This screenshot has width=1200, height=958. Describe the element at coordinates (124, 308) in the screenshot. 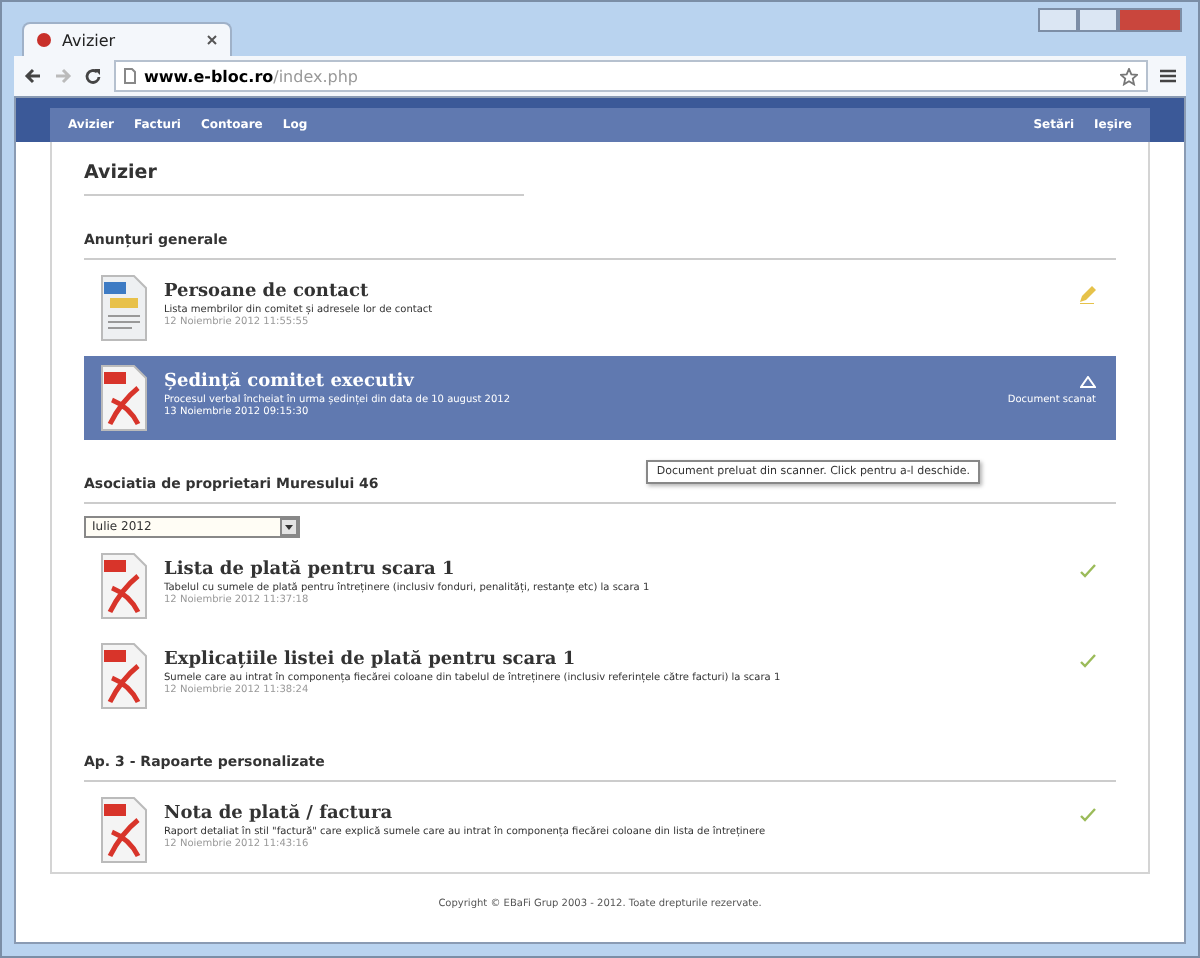

I see `document-file-icon` at that location.